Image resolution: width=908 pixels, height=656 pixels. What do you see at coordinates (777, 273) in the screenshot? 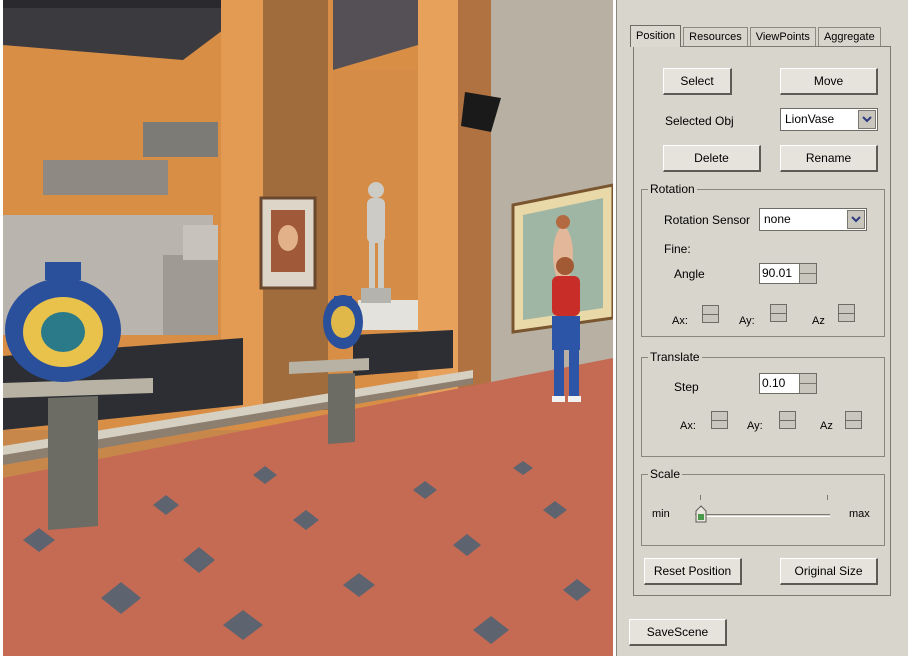
I see `angle-value: 90.01` at bounding box center [777, 273].